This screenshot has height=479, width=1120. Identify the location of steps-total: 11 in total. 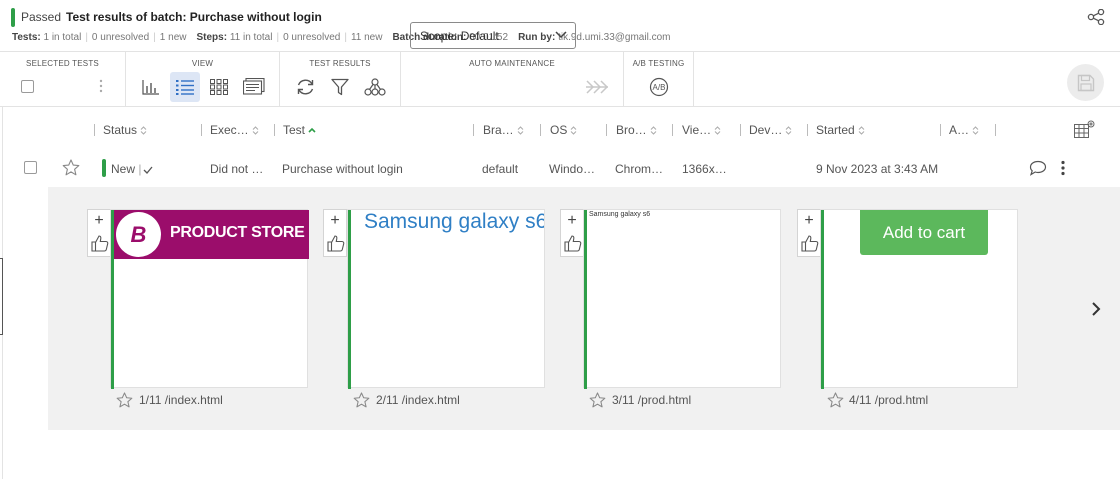
(251, 37).